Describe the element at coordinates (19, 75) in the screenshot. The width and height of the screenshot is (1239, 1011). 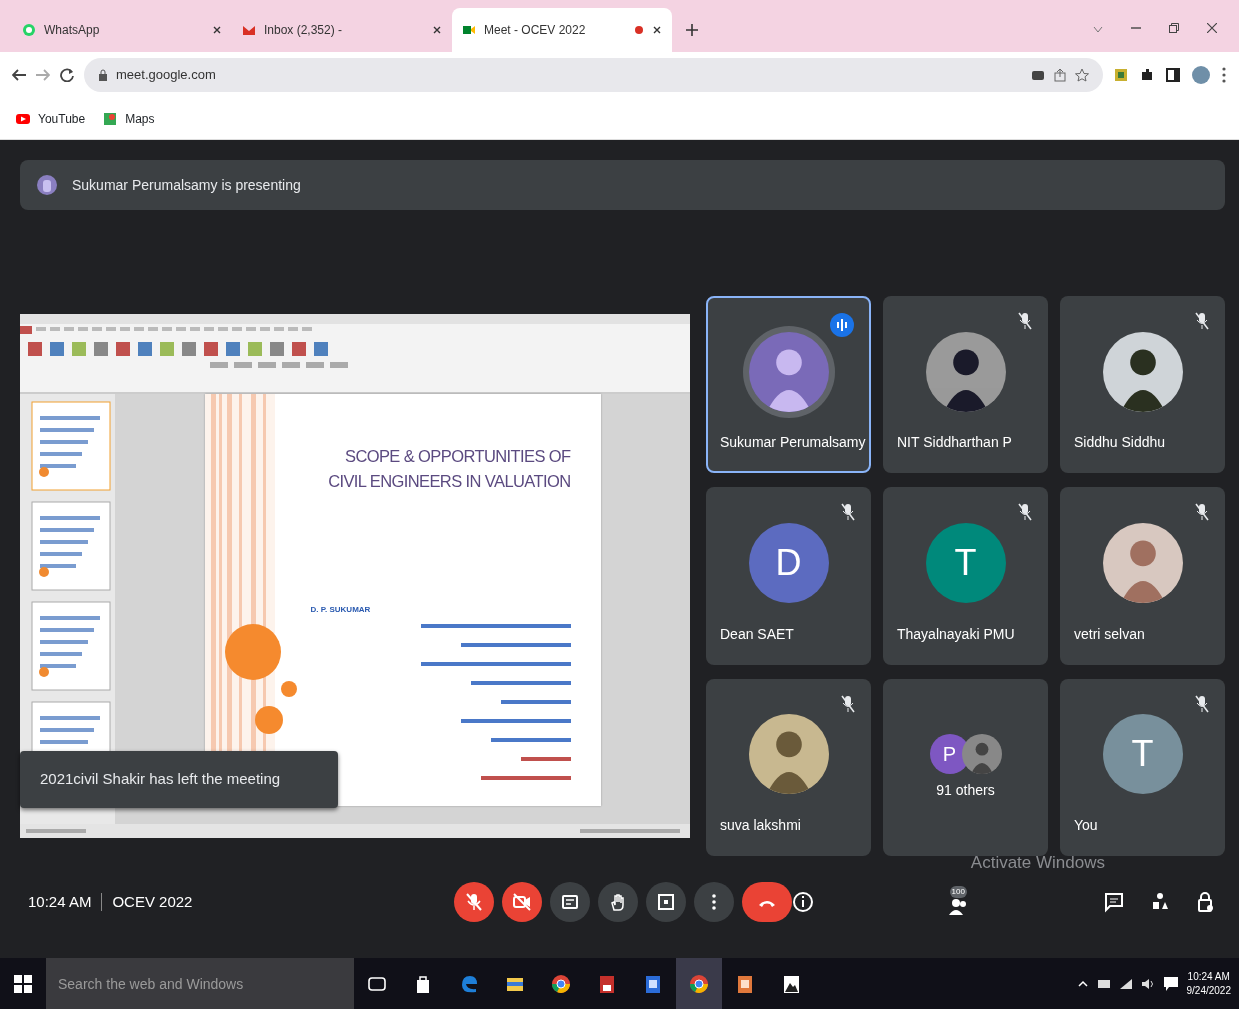
I see `back-arrow-icon` at that location.